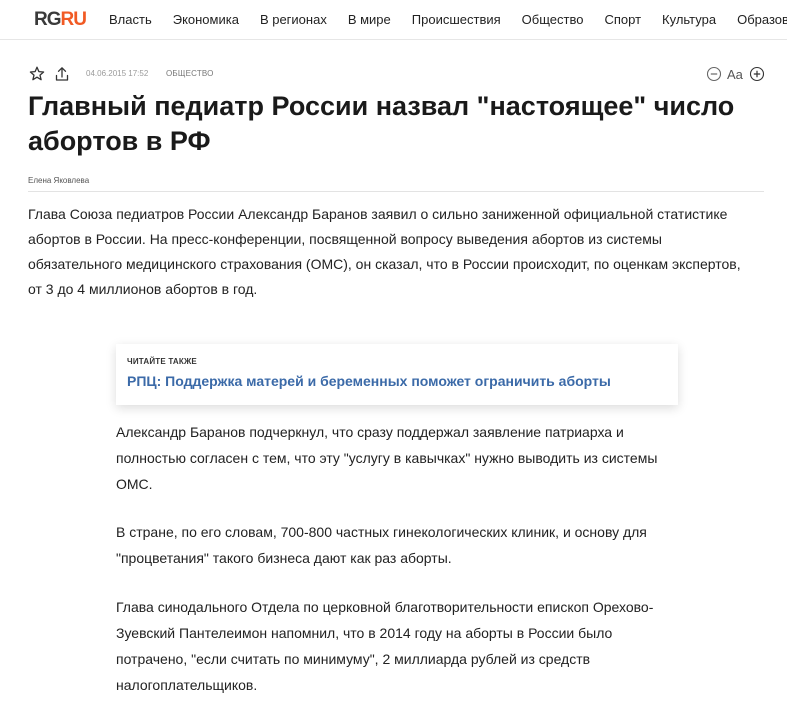  I want to click on nav-item-world: В мире, so click(369, 20).